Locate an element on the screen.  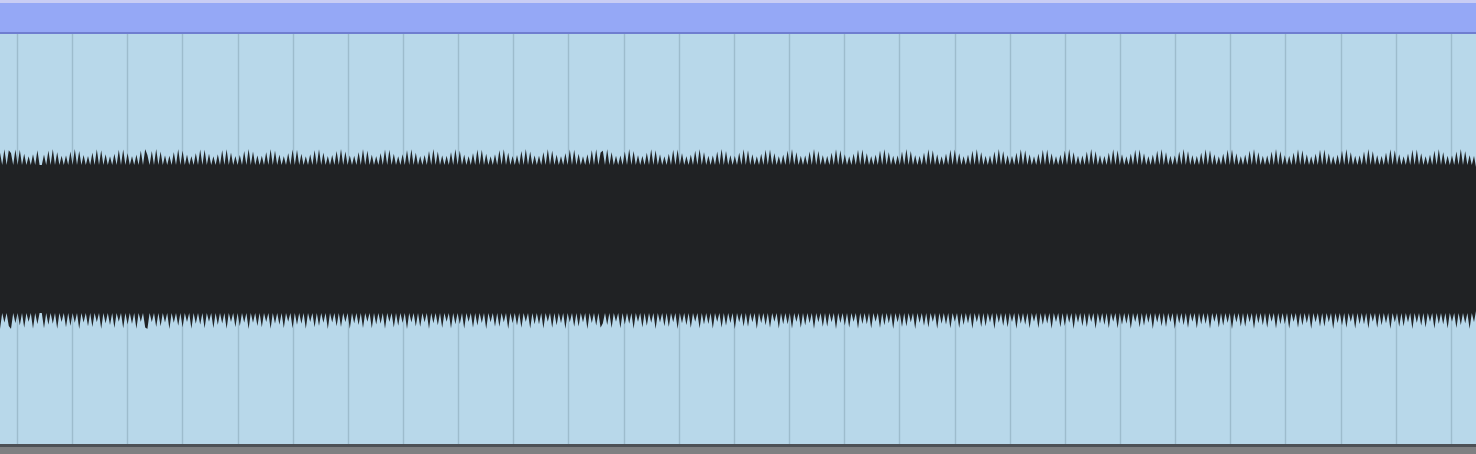
timeline-bottom-bar is located at coordinates (738, 449).